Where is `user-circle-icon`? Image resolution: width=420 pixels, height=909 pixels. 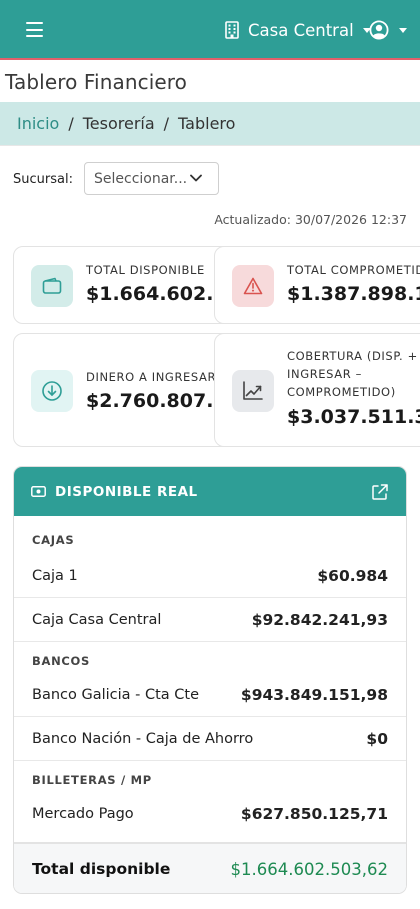
user-circle-icon is located at coordinates (379, 30).